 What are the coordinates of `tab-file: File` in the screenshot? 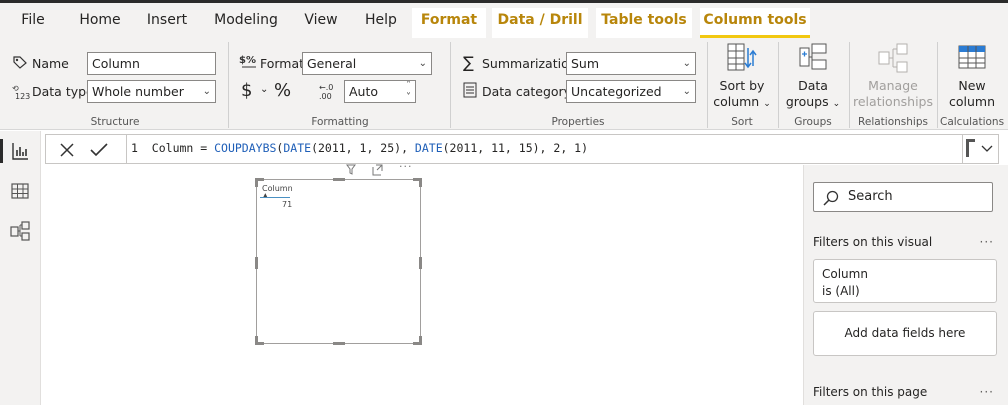 It's located at (33, 23).